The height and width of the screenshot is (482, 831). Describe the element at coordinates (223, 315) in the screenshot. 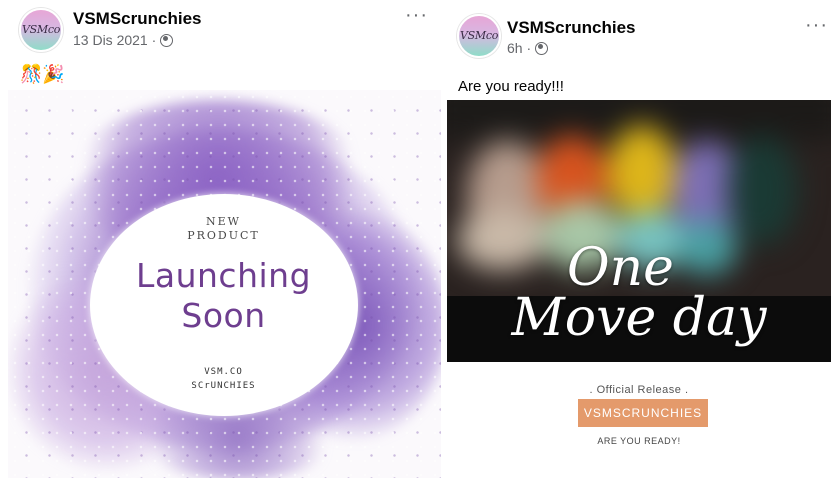

I see `image-headline-soon: Soon` at that location.